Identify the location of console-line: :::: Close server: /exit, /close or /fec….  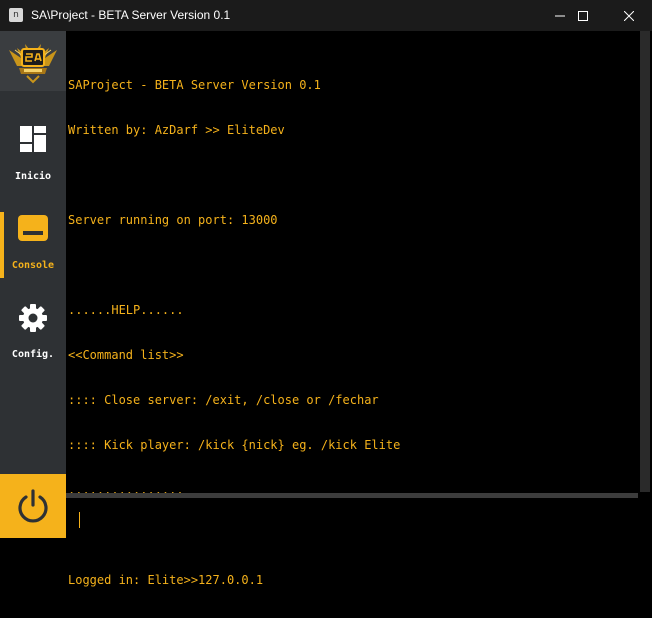
(223, 400).